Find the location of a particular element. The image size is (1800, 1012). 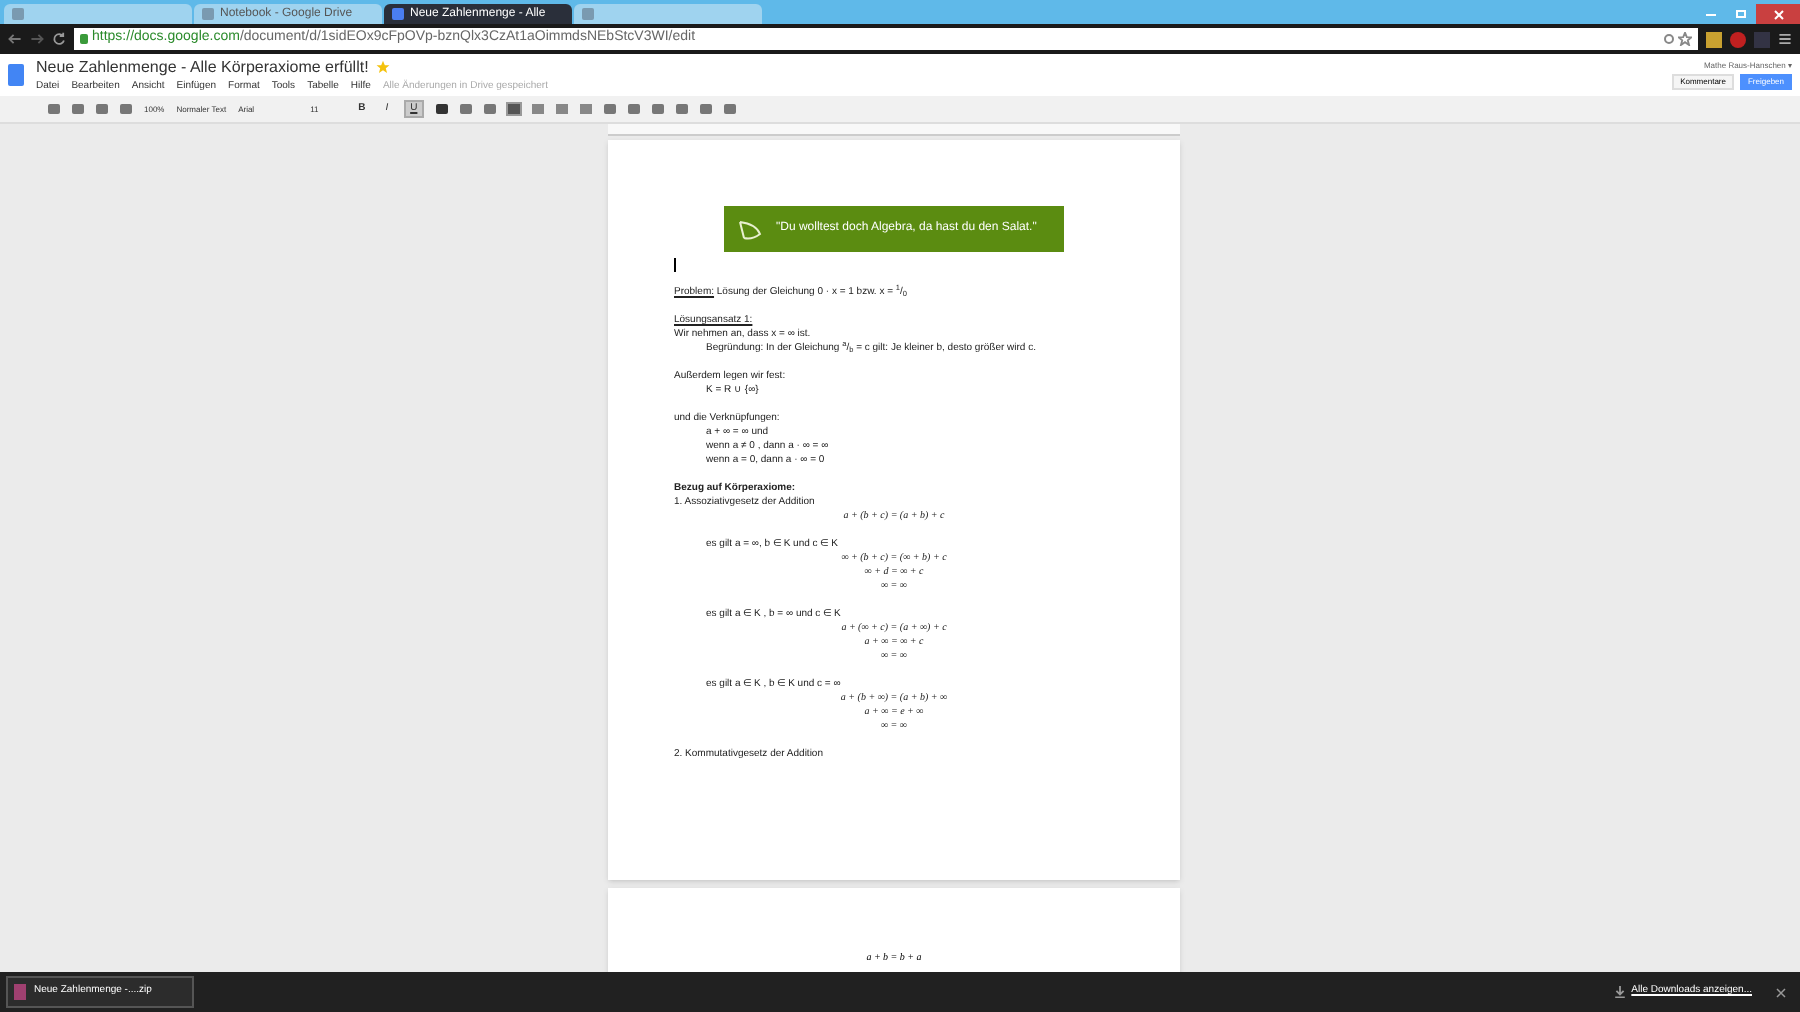

bookmark-star-icon is located at coordinates (1685, 39).